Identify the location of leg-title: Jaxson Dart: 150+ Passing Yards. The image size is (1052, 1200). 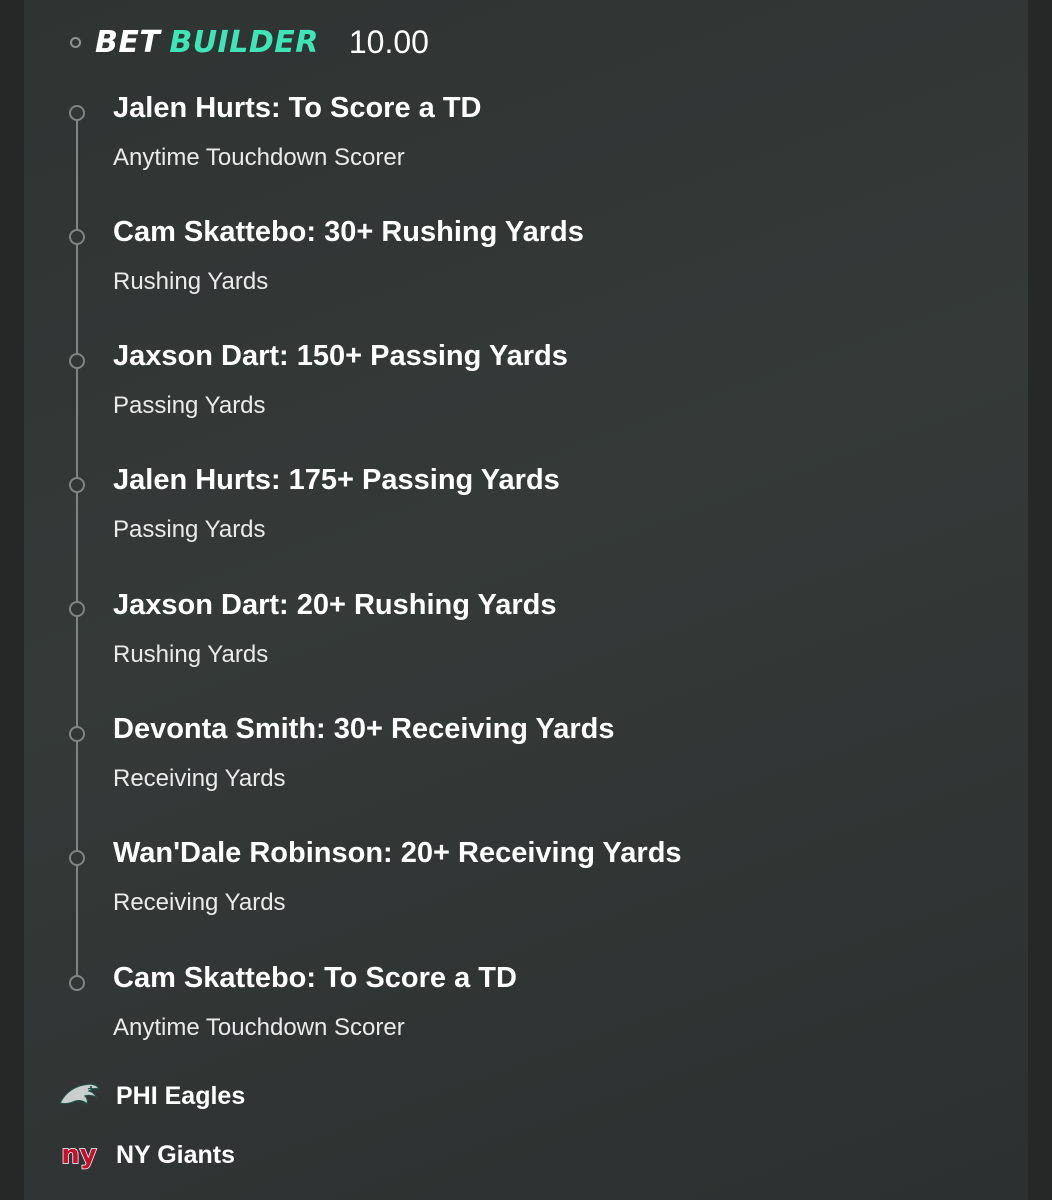
(340, 356).